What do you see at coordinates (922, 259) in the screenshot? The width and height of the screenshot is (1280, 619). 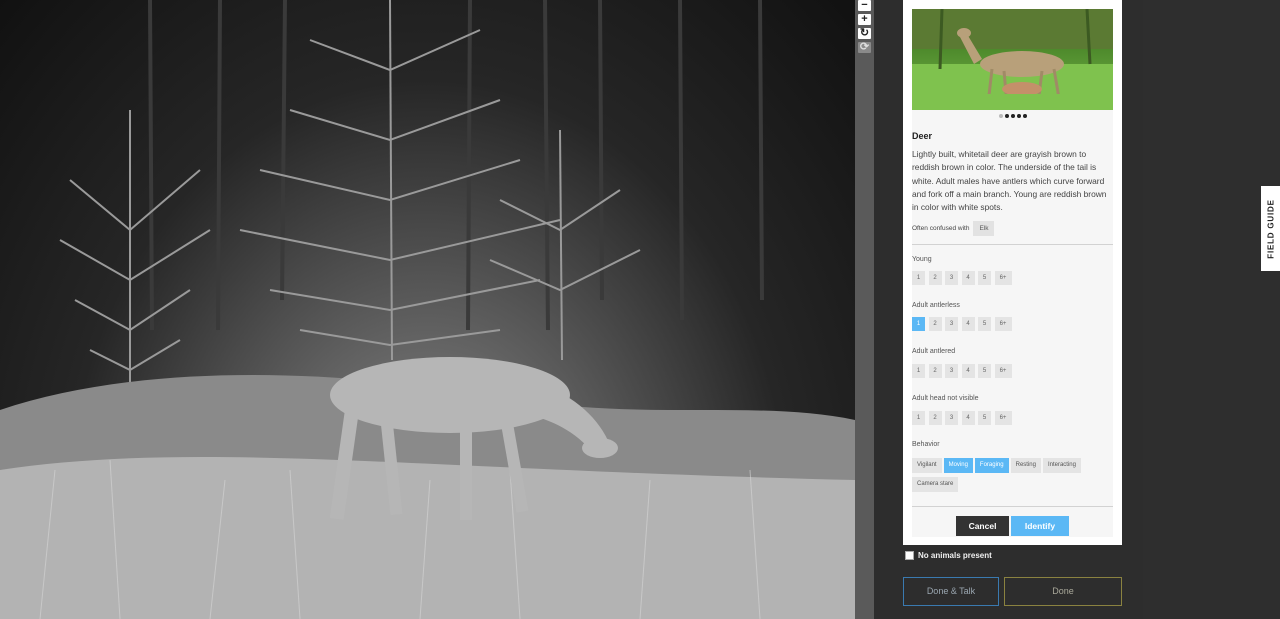 I see `question-label: Young` at bounding box center [922, 259].